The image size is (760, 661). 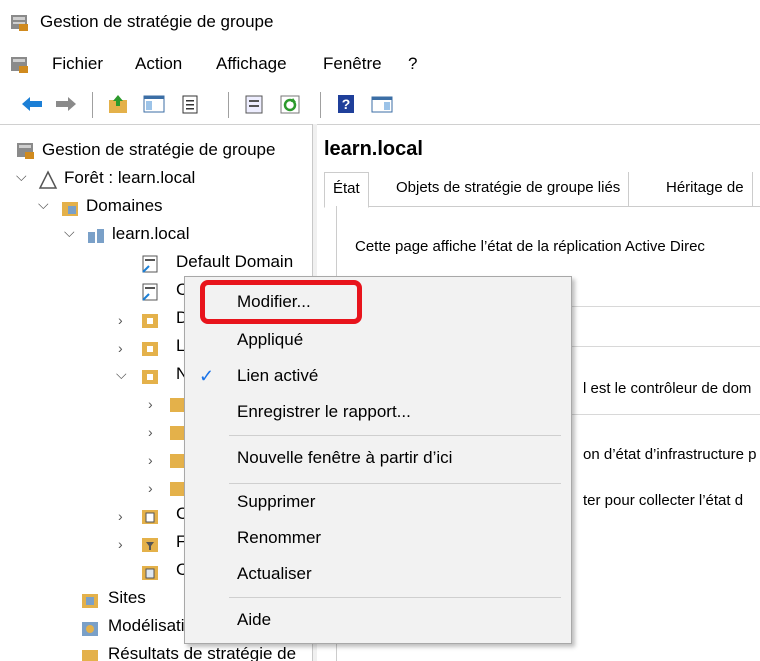 What do you see at coordinates (151, 234) in the screenshot?
I see `tree-item-domain: learn.local` at bounding box center [151, 234].